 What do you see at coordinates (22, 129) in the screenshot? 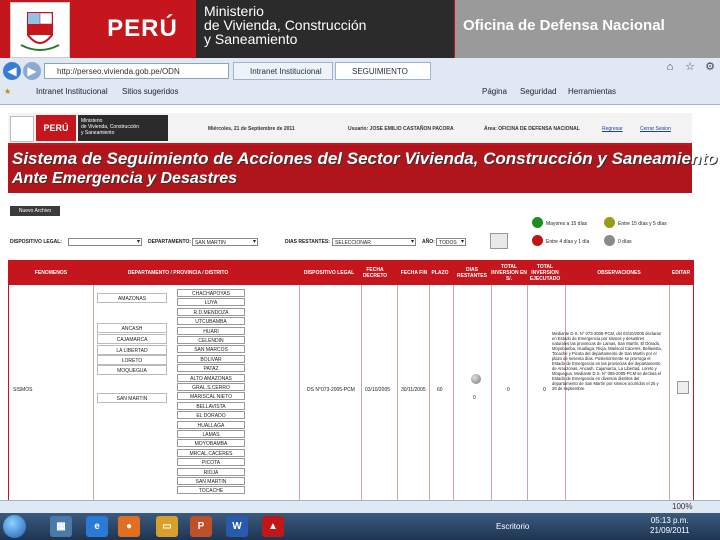
I see `site-coat-of-arms` at bounding box center [22, 129].